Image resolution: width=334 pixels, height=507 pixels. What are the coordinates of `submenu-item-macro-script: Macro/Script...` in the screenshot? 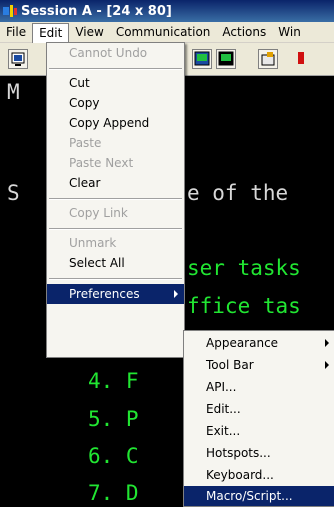 It's located at (259, 496).